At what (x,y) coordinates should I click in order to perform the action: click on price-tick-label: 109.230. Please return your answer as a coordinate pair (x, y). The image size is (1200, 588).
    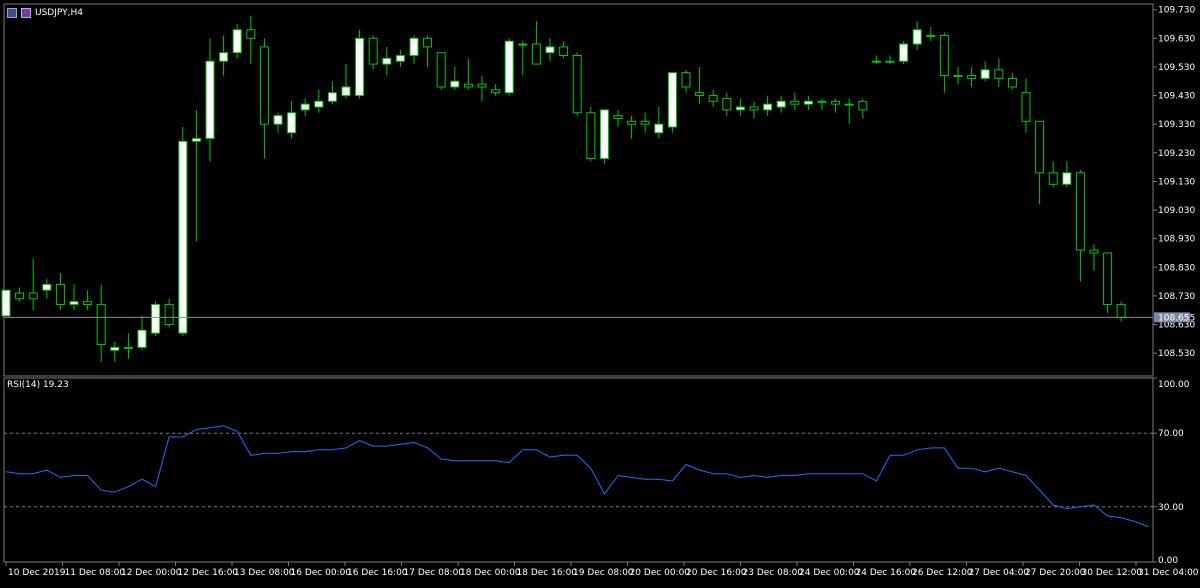
    Looking at the image, I should click on (1176, 154).